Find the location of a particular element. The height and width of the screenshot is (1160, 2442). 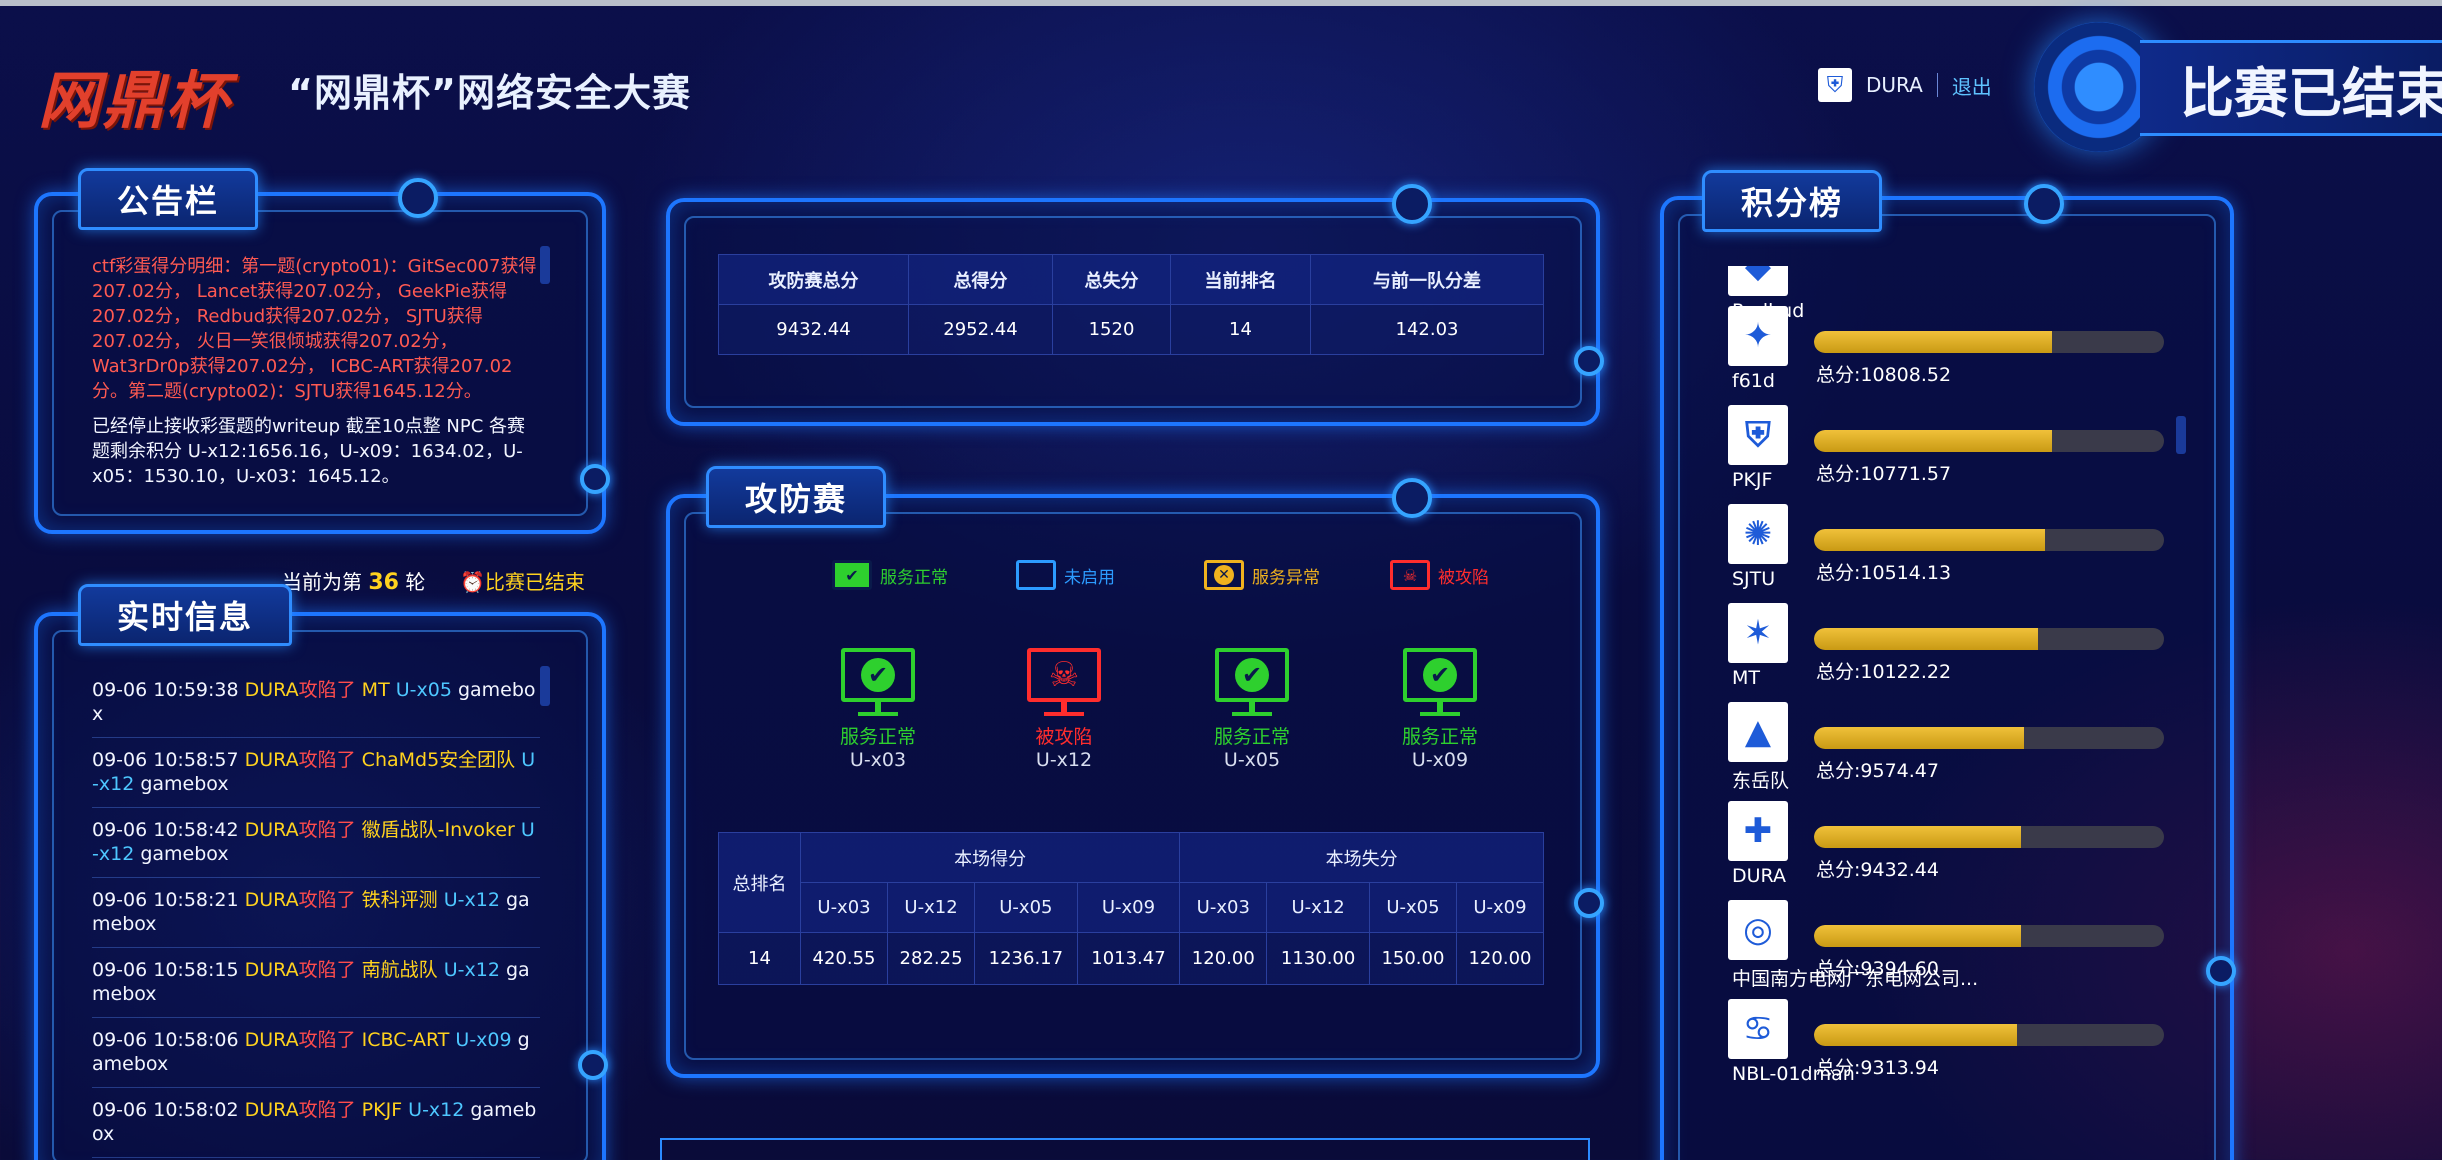

team-name: DURA is located at coordinates (1759, 876).